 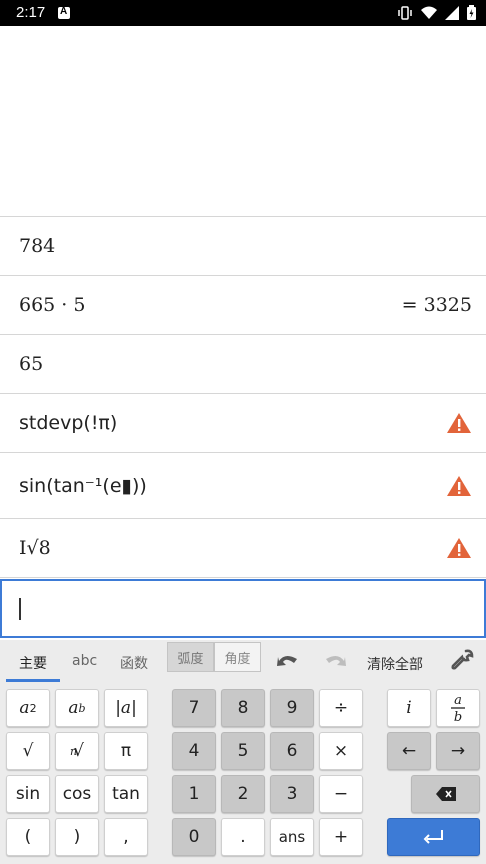 I want to click on expression-row: stdevp(!π), so click(x=243, y=423).